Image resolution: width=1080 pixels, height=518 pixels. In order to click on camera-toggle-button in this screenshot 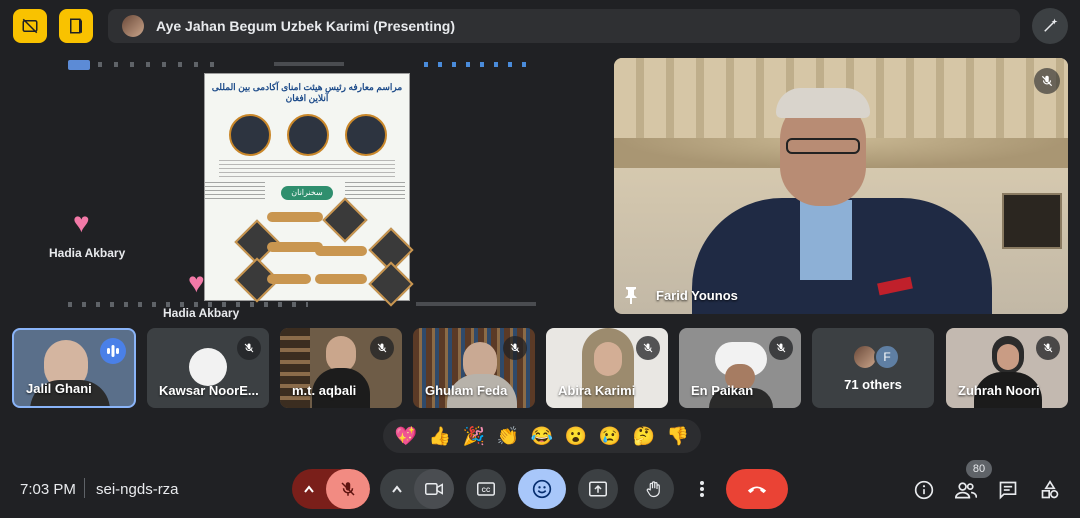, I will do `click(434, 489)`.